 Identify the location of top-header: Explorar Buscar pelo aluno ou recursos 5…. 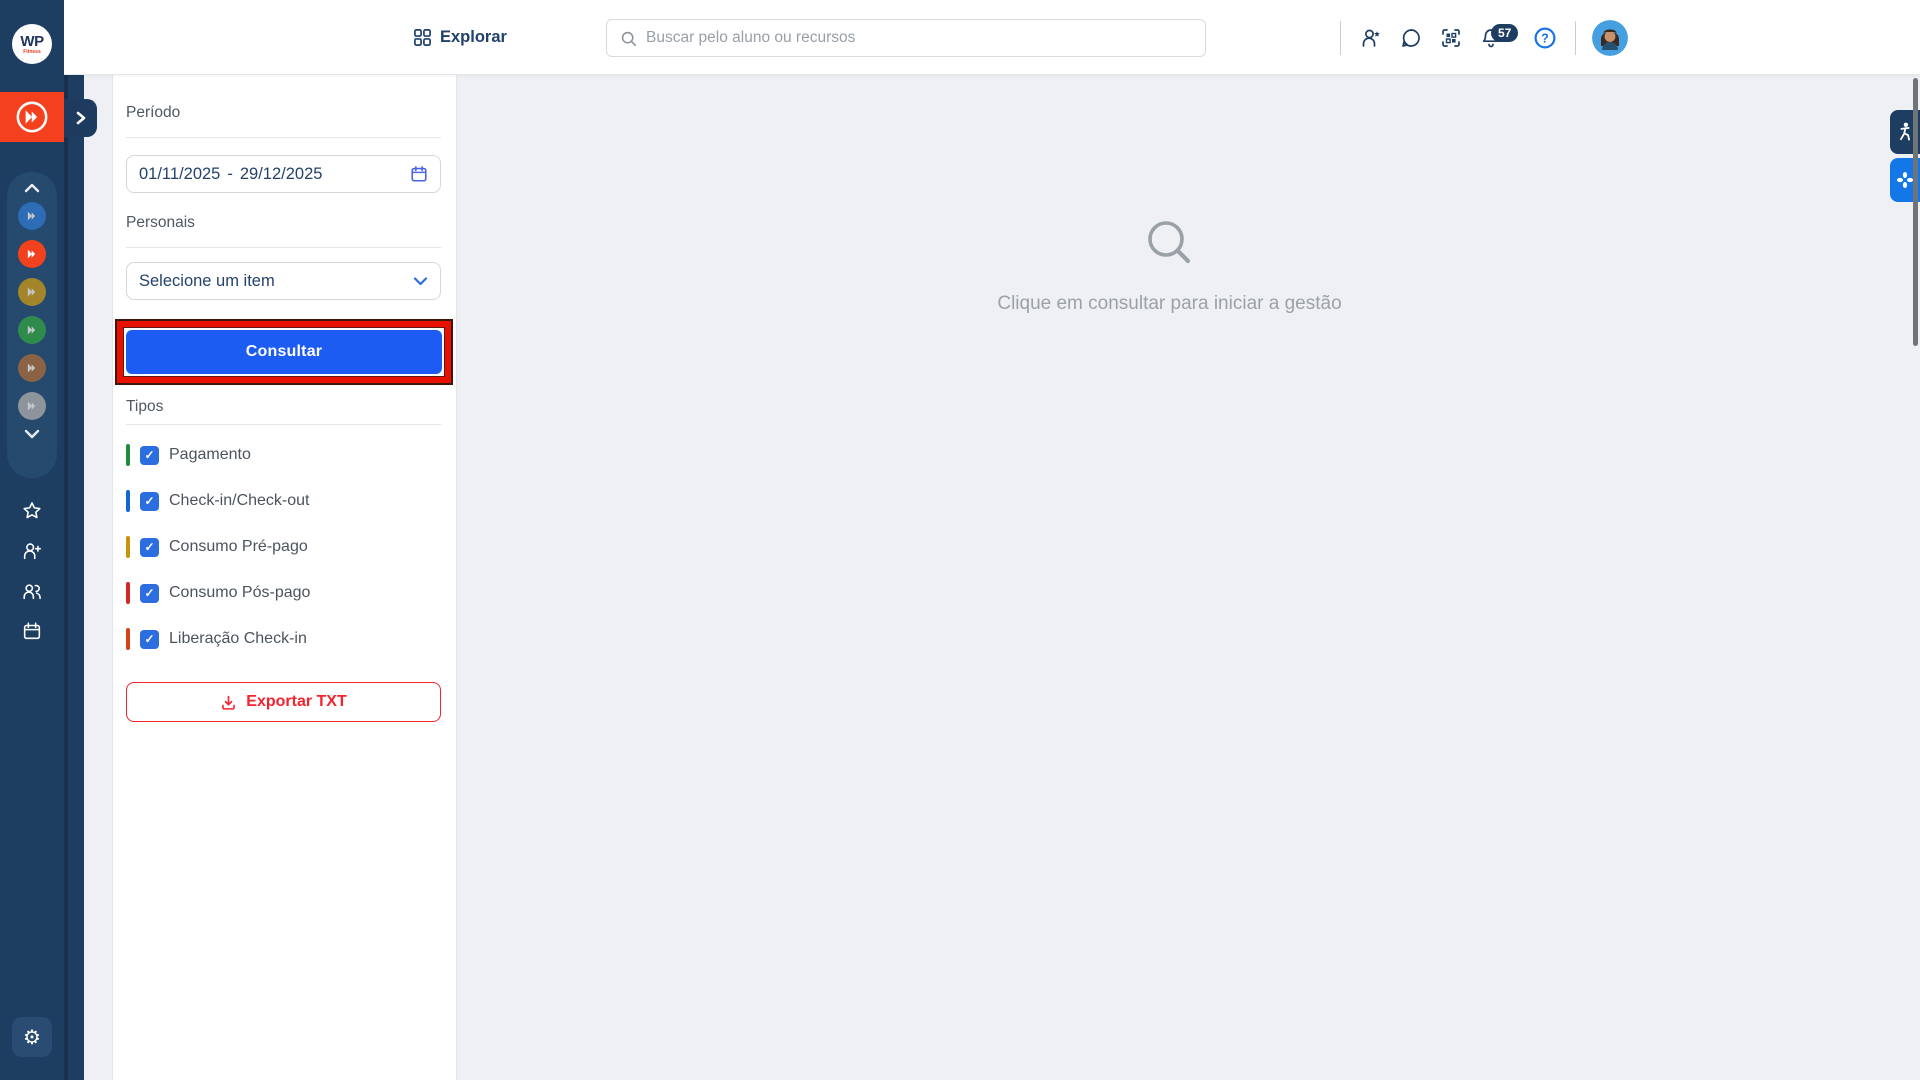
(992, 37).